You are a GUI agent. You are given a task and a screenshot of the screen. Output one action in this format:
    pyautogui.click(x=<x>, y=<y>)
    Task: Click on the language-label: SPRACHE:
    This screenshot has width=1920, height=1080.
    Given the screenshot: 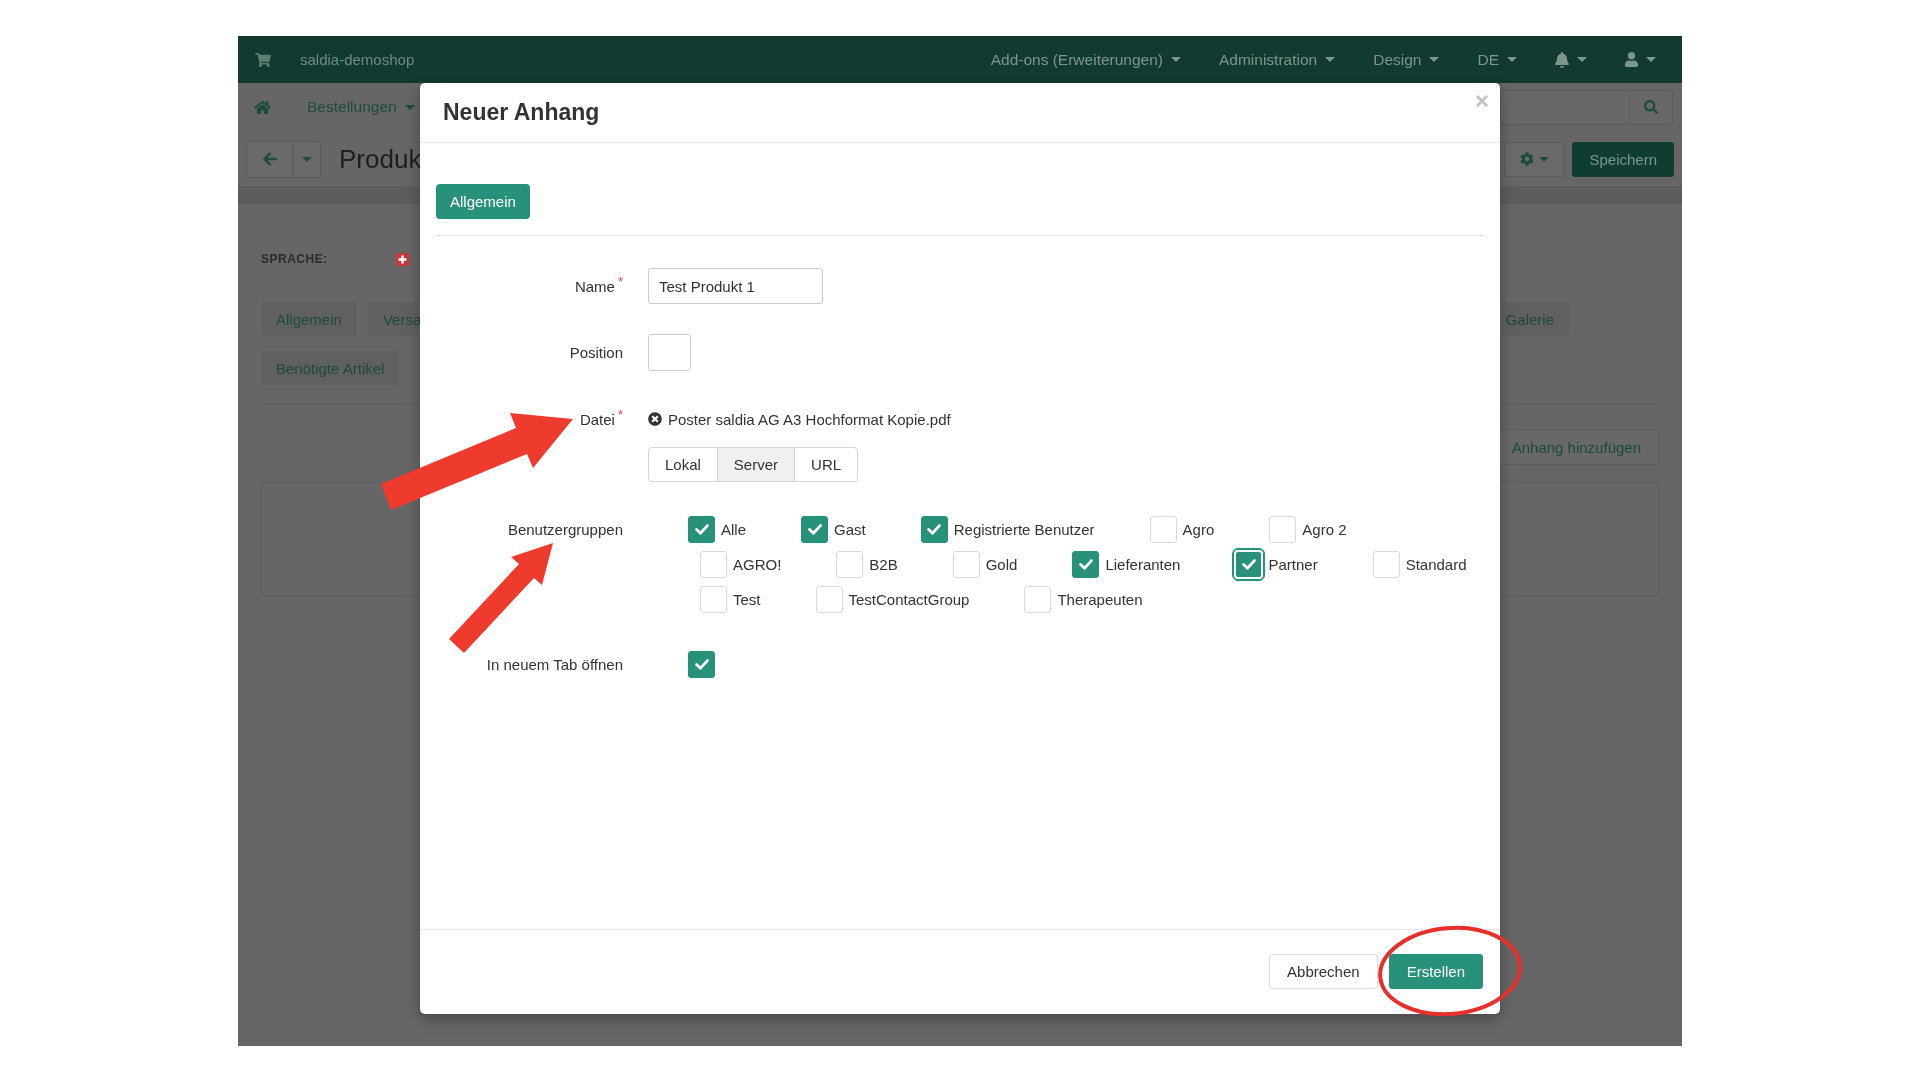 What is the action you would take?
    pyautogui.click(x=295, y=259)
    